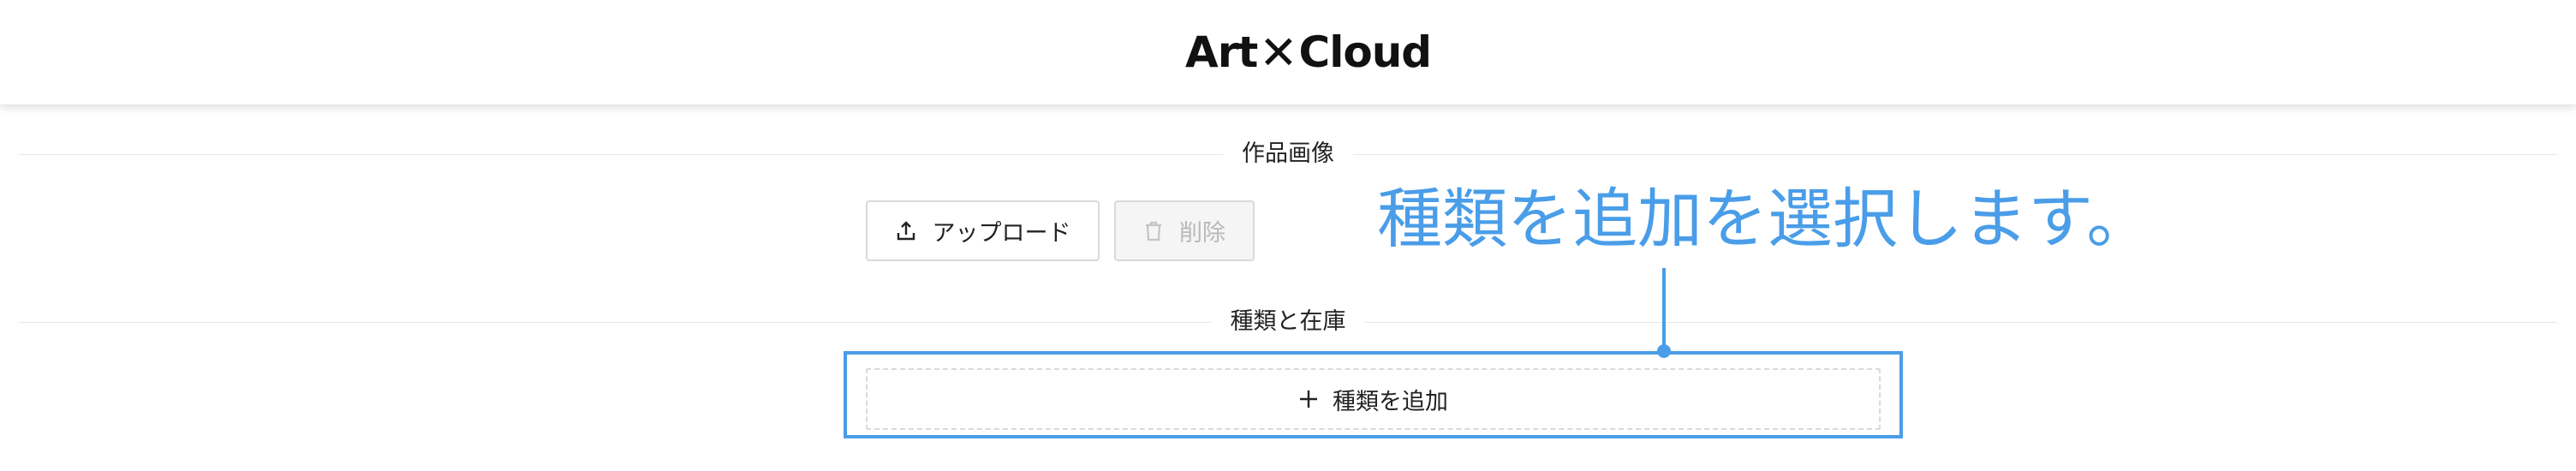 The height and width of the screenshot is (471, 2576). What do you see at coordinates (1664, 351) in the screenshot?
I see `annotation-pointer-dot` at bounding box center [1664, 351].